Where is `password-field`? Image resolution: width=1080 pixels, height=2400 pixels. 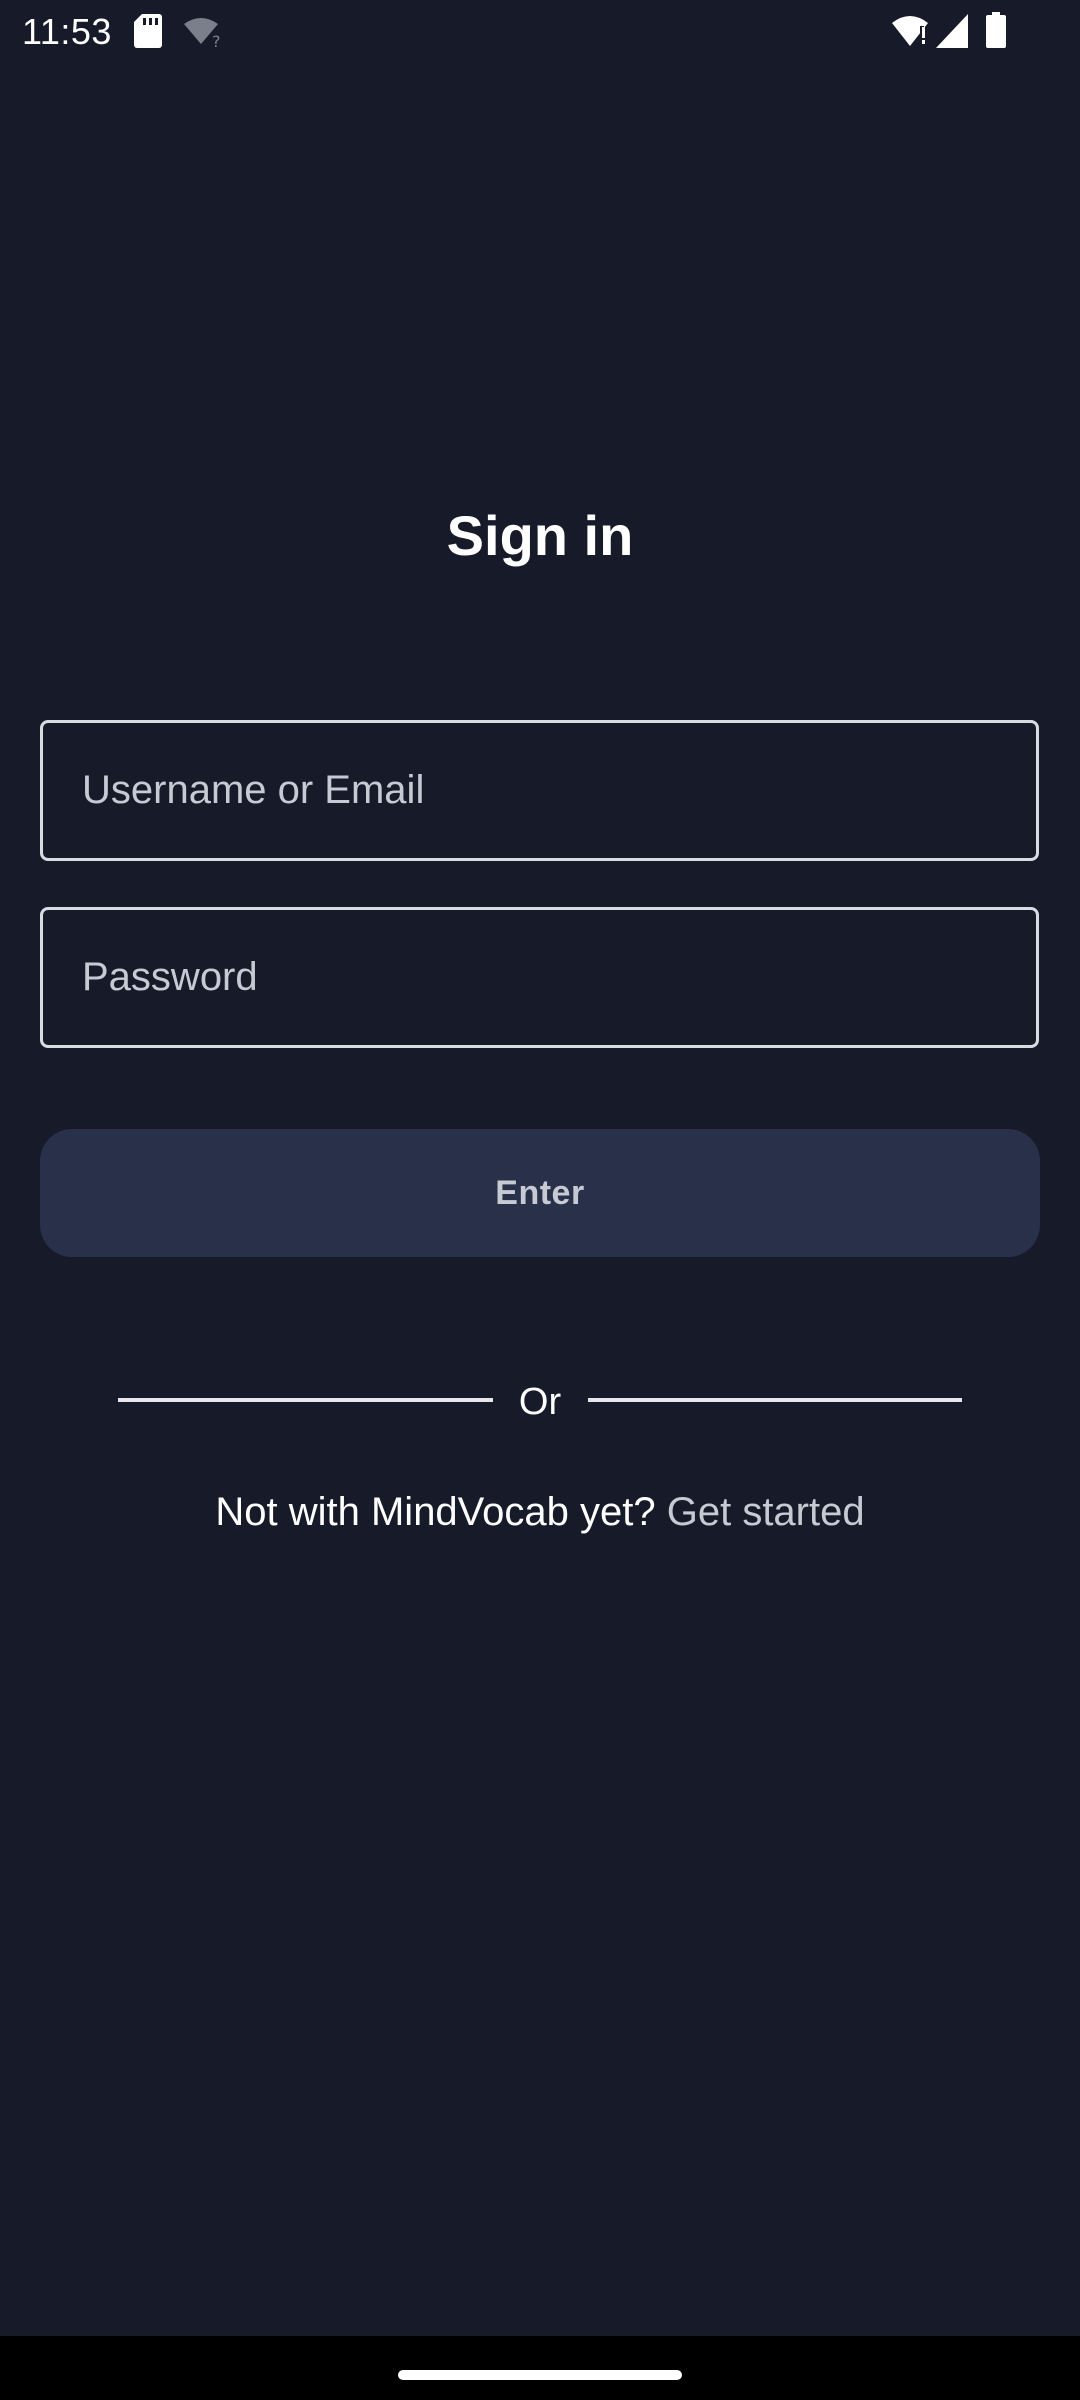
password-field is located at coordinates (539, 977).